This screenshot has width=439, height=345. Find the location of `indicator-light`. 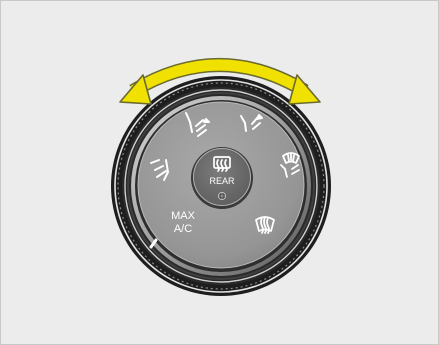

indicator-light is located at coordinates (222, 196).